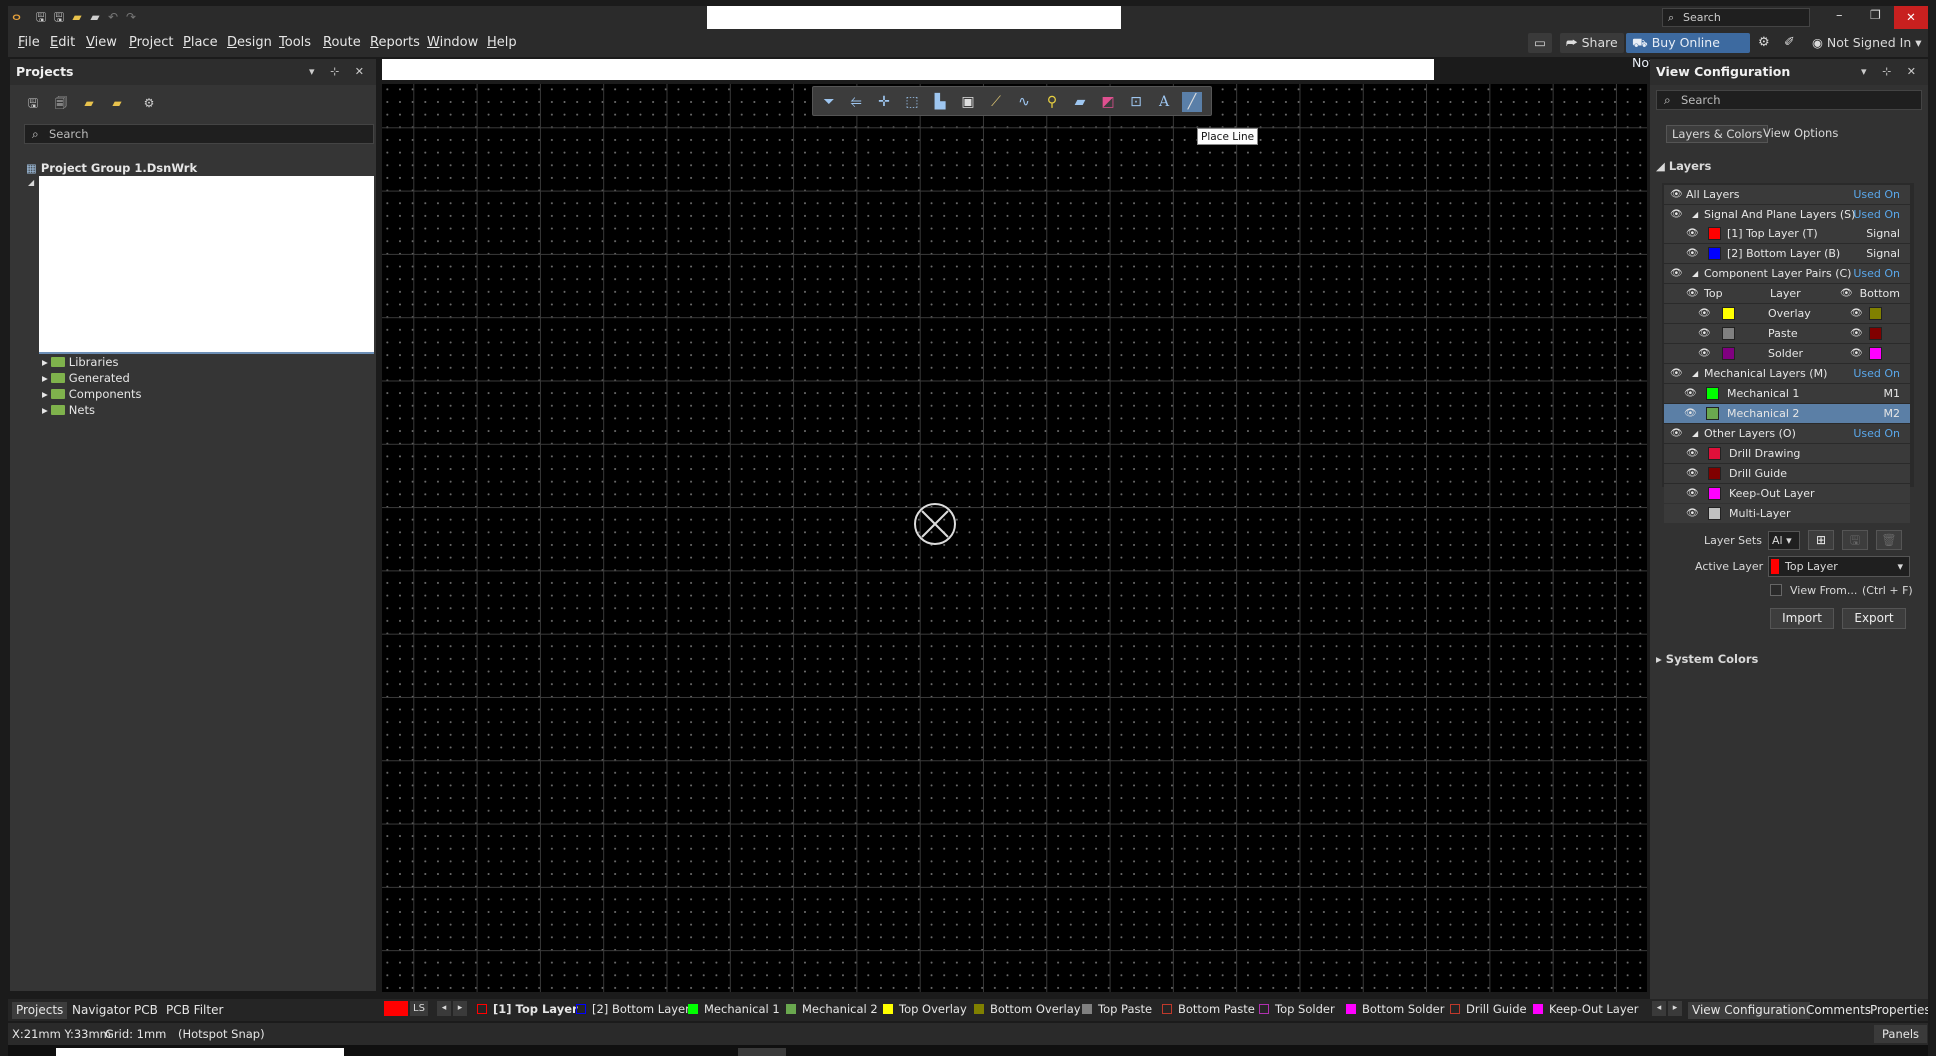 The height and width of the screenshot is (1056, 1936). What do you see at coordinates (1789, 100) in the screenshot?
I see `view-config-search-input: ⌕ Search` at bounding box center [1789, 100].